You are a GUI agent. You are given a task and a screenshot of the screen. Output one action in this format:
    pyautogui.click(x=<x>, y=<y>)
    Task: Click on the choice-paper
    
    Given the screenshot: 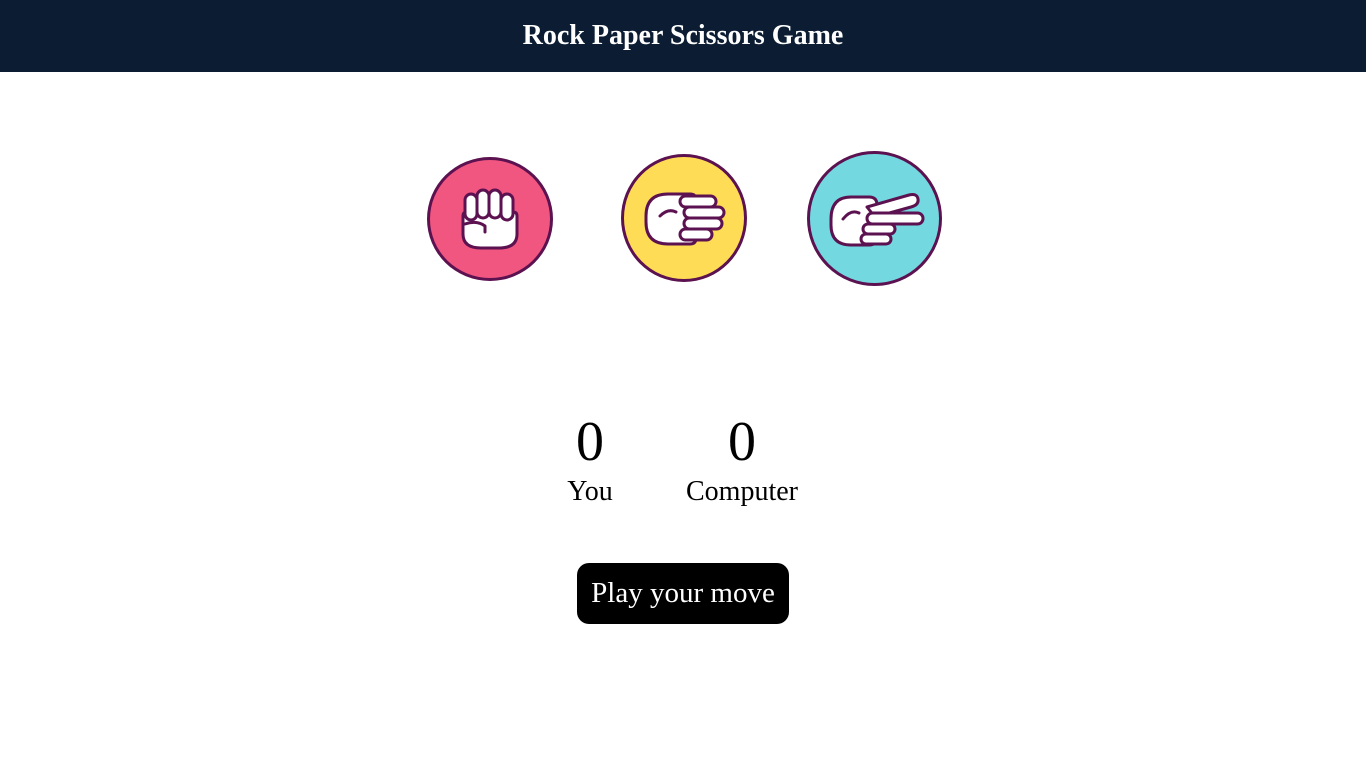 What is the action you would take?
    pyautogui.click(x=684, y=218)
    